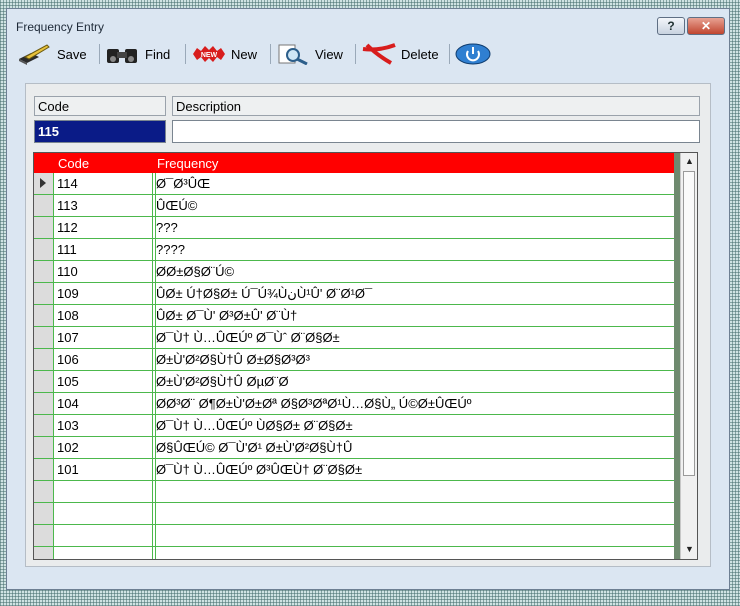 The image size is (740, 606). I want to click on table-row: 105 Ø±Ù'Ø²Ø§Ù†Û ØµØ¨Ø­, so click(354, 382).